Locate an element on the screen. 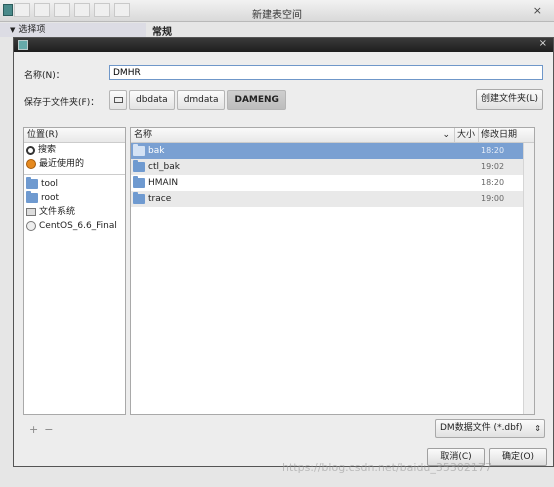 The image size is (554, 487). place-label: 搜索 is located at coordinates (47, 150).